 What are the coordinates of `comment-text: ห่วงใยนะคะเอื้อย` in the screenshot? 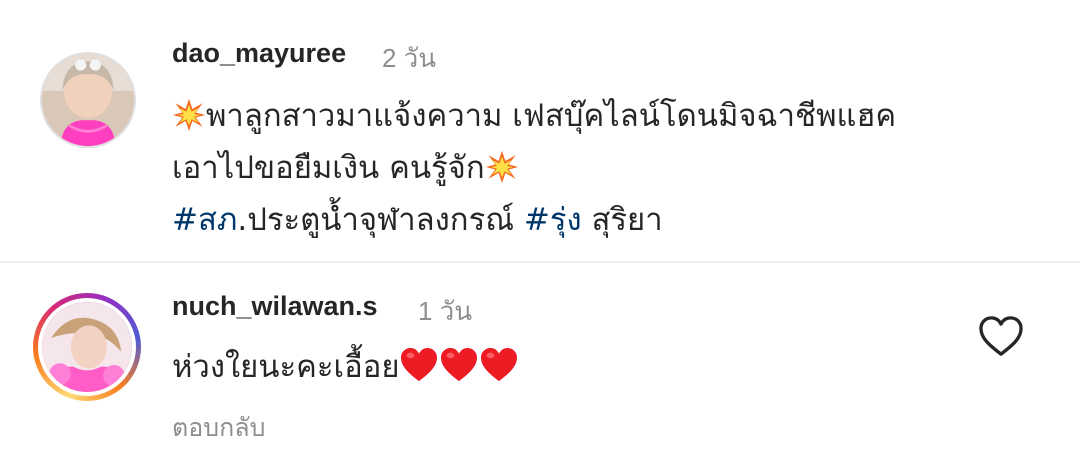 It's located at (286, 367).